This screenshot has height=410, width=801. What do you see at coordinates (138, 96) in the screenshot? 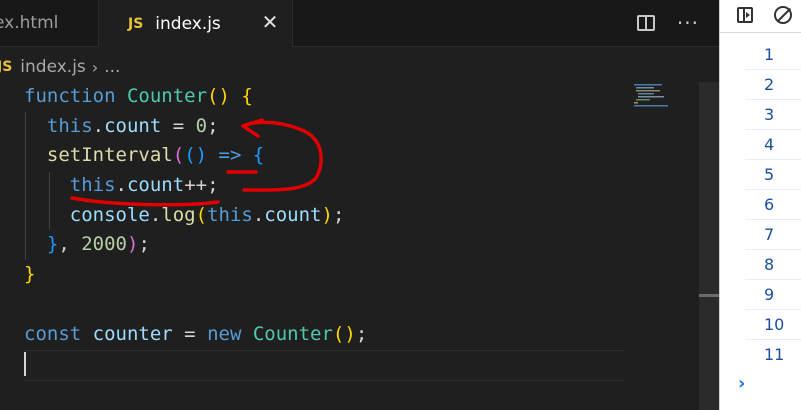
I see `code-line-1: function Counter() {` at bounding box center [138, 96].